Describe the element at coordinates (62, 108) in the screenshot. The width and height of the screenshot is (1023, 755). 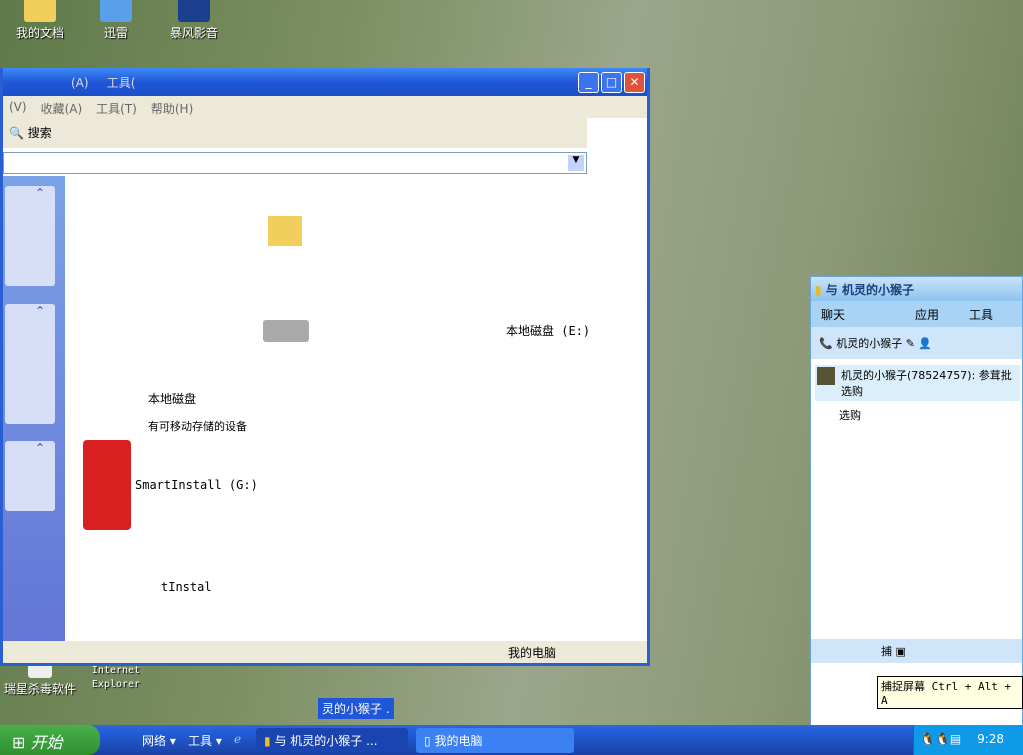
I see `menu-favorites: 收藏(A)` at that location.